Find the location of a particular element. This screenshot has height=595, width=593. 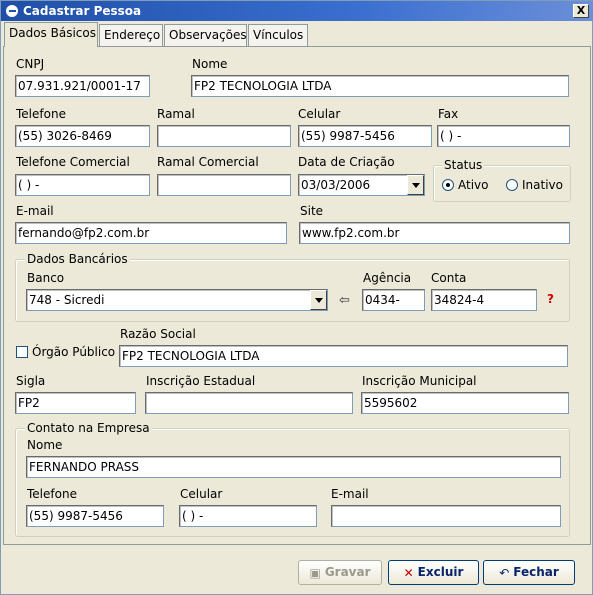

sigla-label: Sigla is located at coordinates (31, 381).